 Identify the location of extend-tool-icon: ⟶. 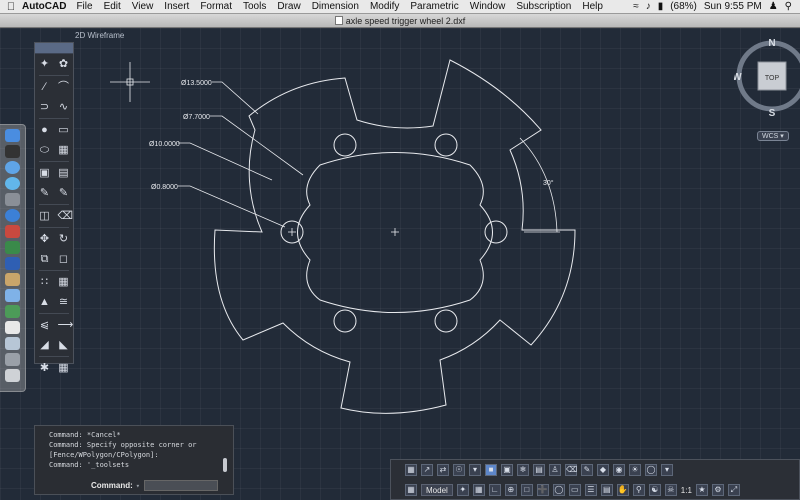
(66, 325).